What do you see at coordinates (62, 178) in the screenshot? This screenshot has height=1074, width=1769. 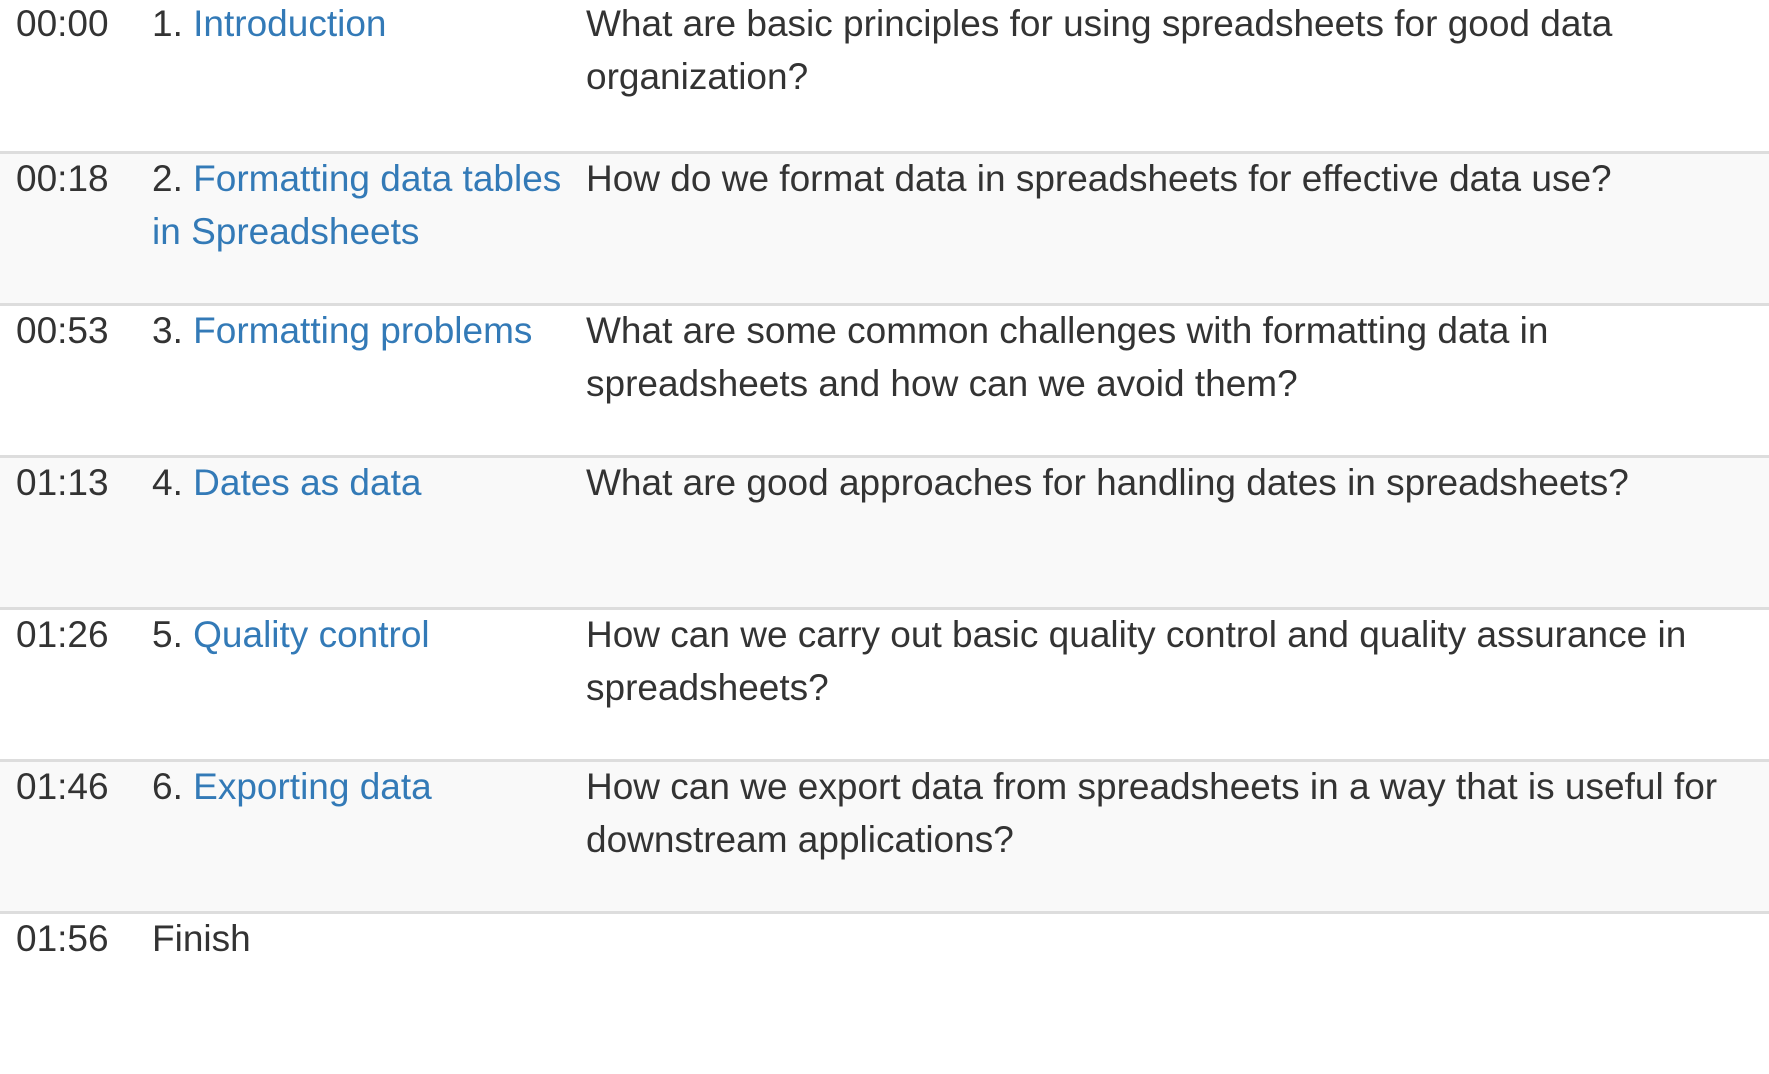 I see `time-value: 00:18` at bounding box center [62, 178].